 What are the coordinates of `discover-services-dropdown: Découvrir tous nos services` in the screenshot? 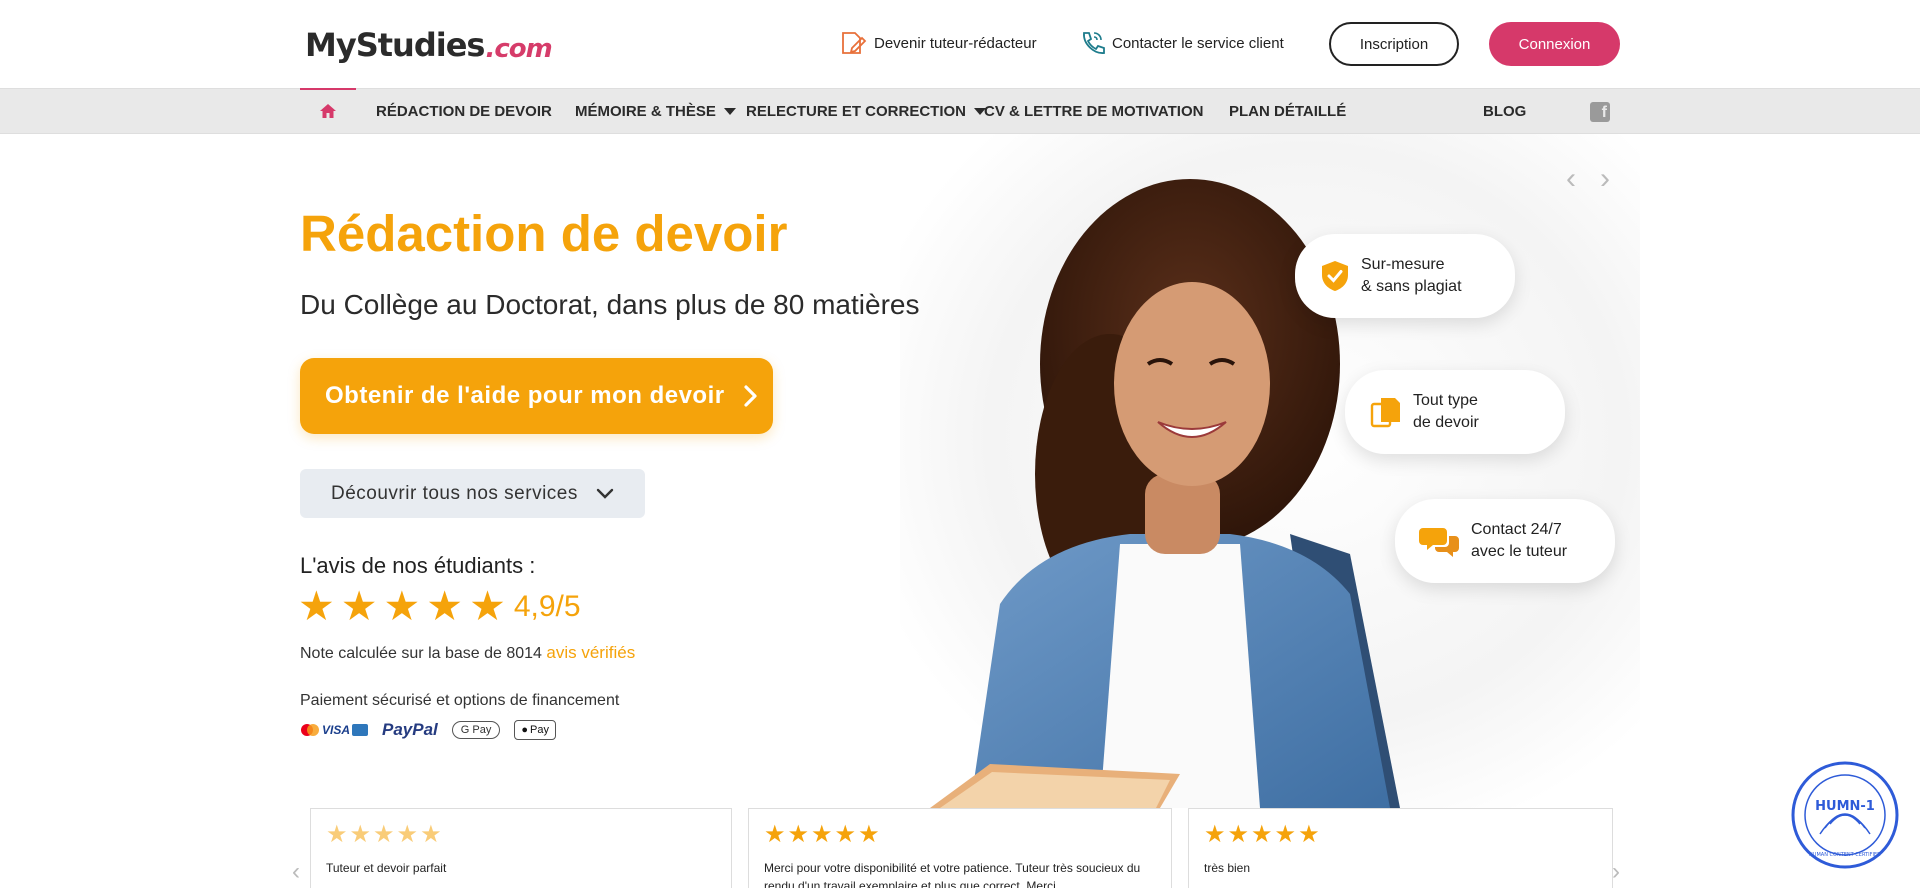 It's located at (472, 493).